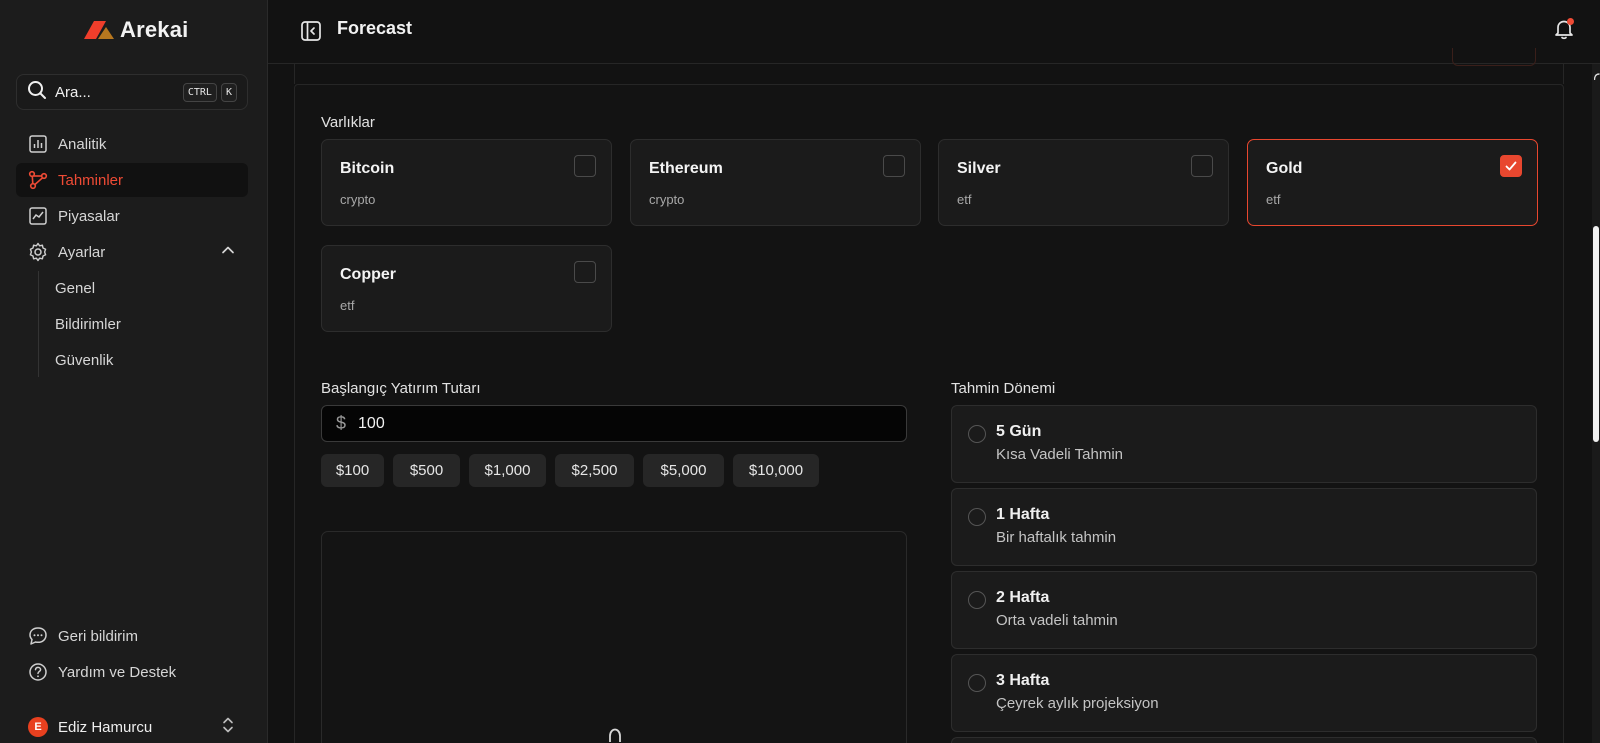 This screenshot has height=743, width=1600. I want to click on scrollbar-thumb, so click(1596, 334).